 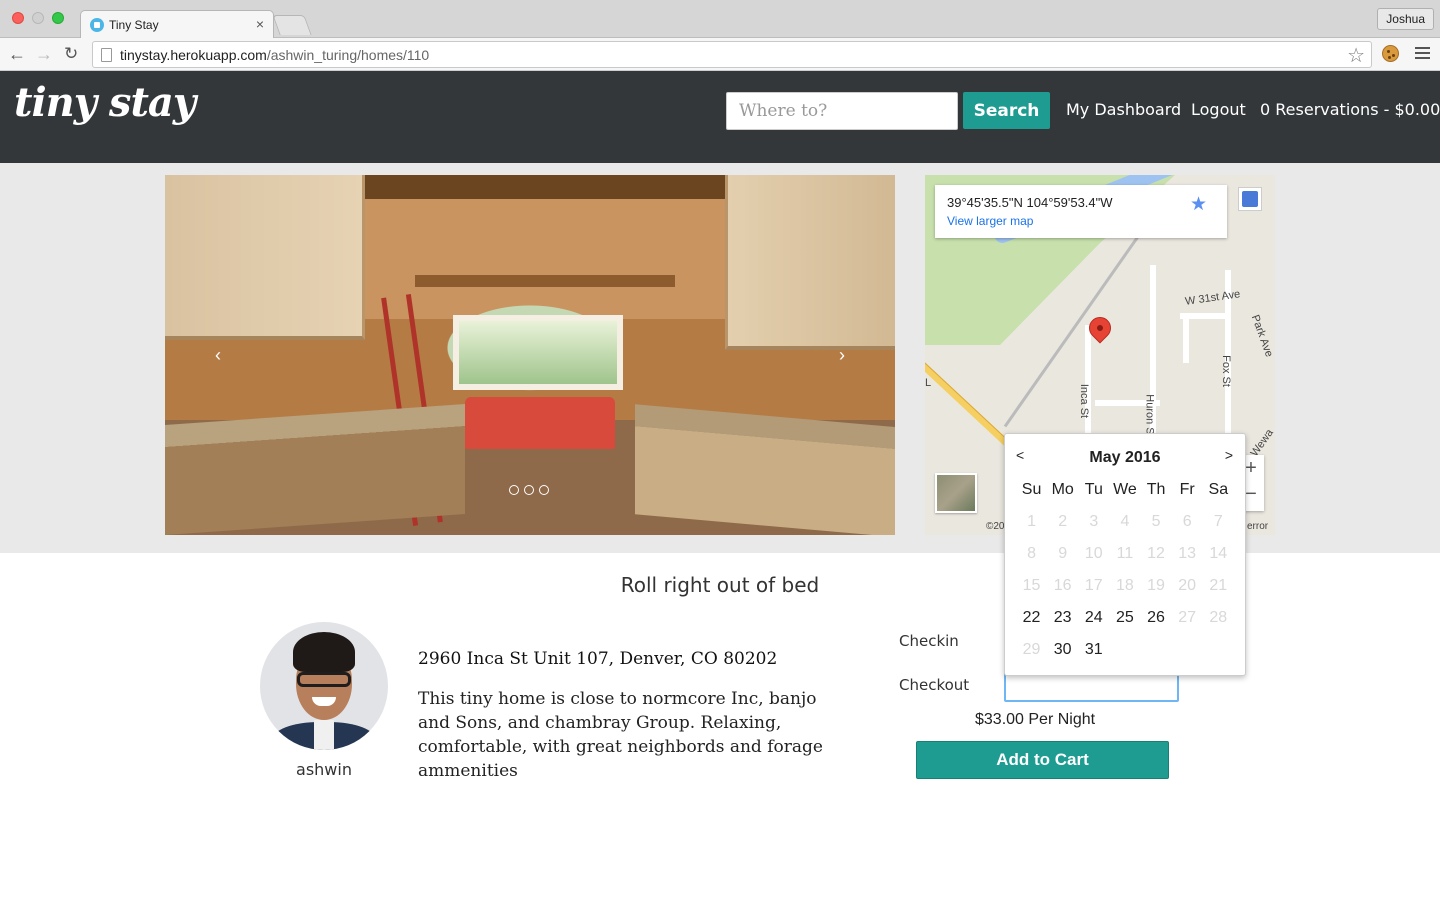 What do you see at coordinates (1390, 53) in the screenshot?
I see `cookie-extension-icon` at bounding box center [1390, 53].